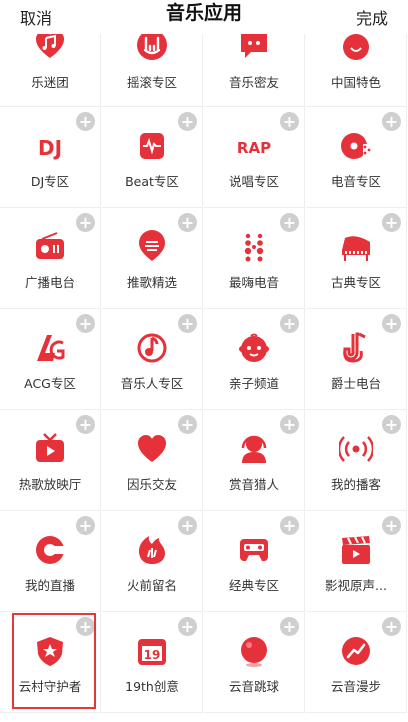 The height and width of the screenshot is (722, 408). Describe the element at coordinates (355, 82) in the screenshot. I see `app-tile-label: 中国特色` at that location.